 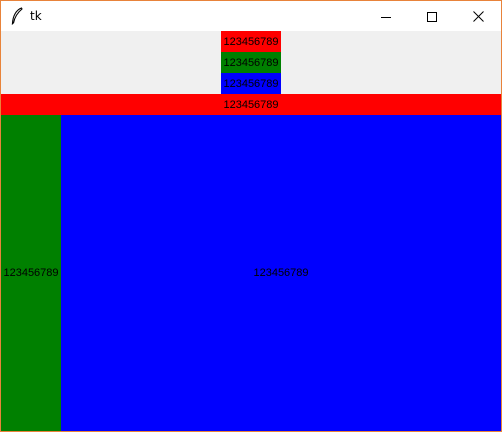 I want to click on green-label-left: 123456789, so click(x=31, y=273).